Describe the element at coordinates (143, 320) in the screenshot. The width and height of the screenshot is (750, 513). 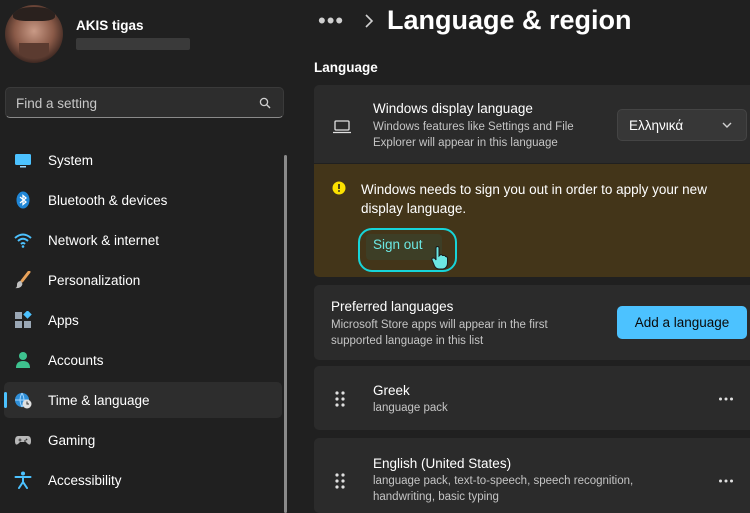
I see `sidebar-item-apps: Apps` at that location.